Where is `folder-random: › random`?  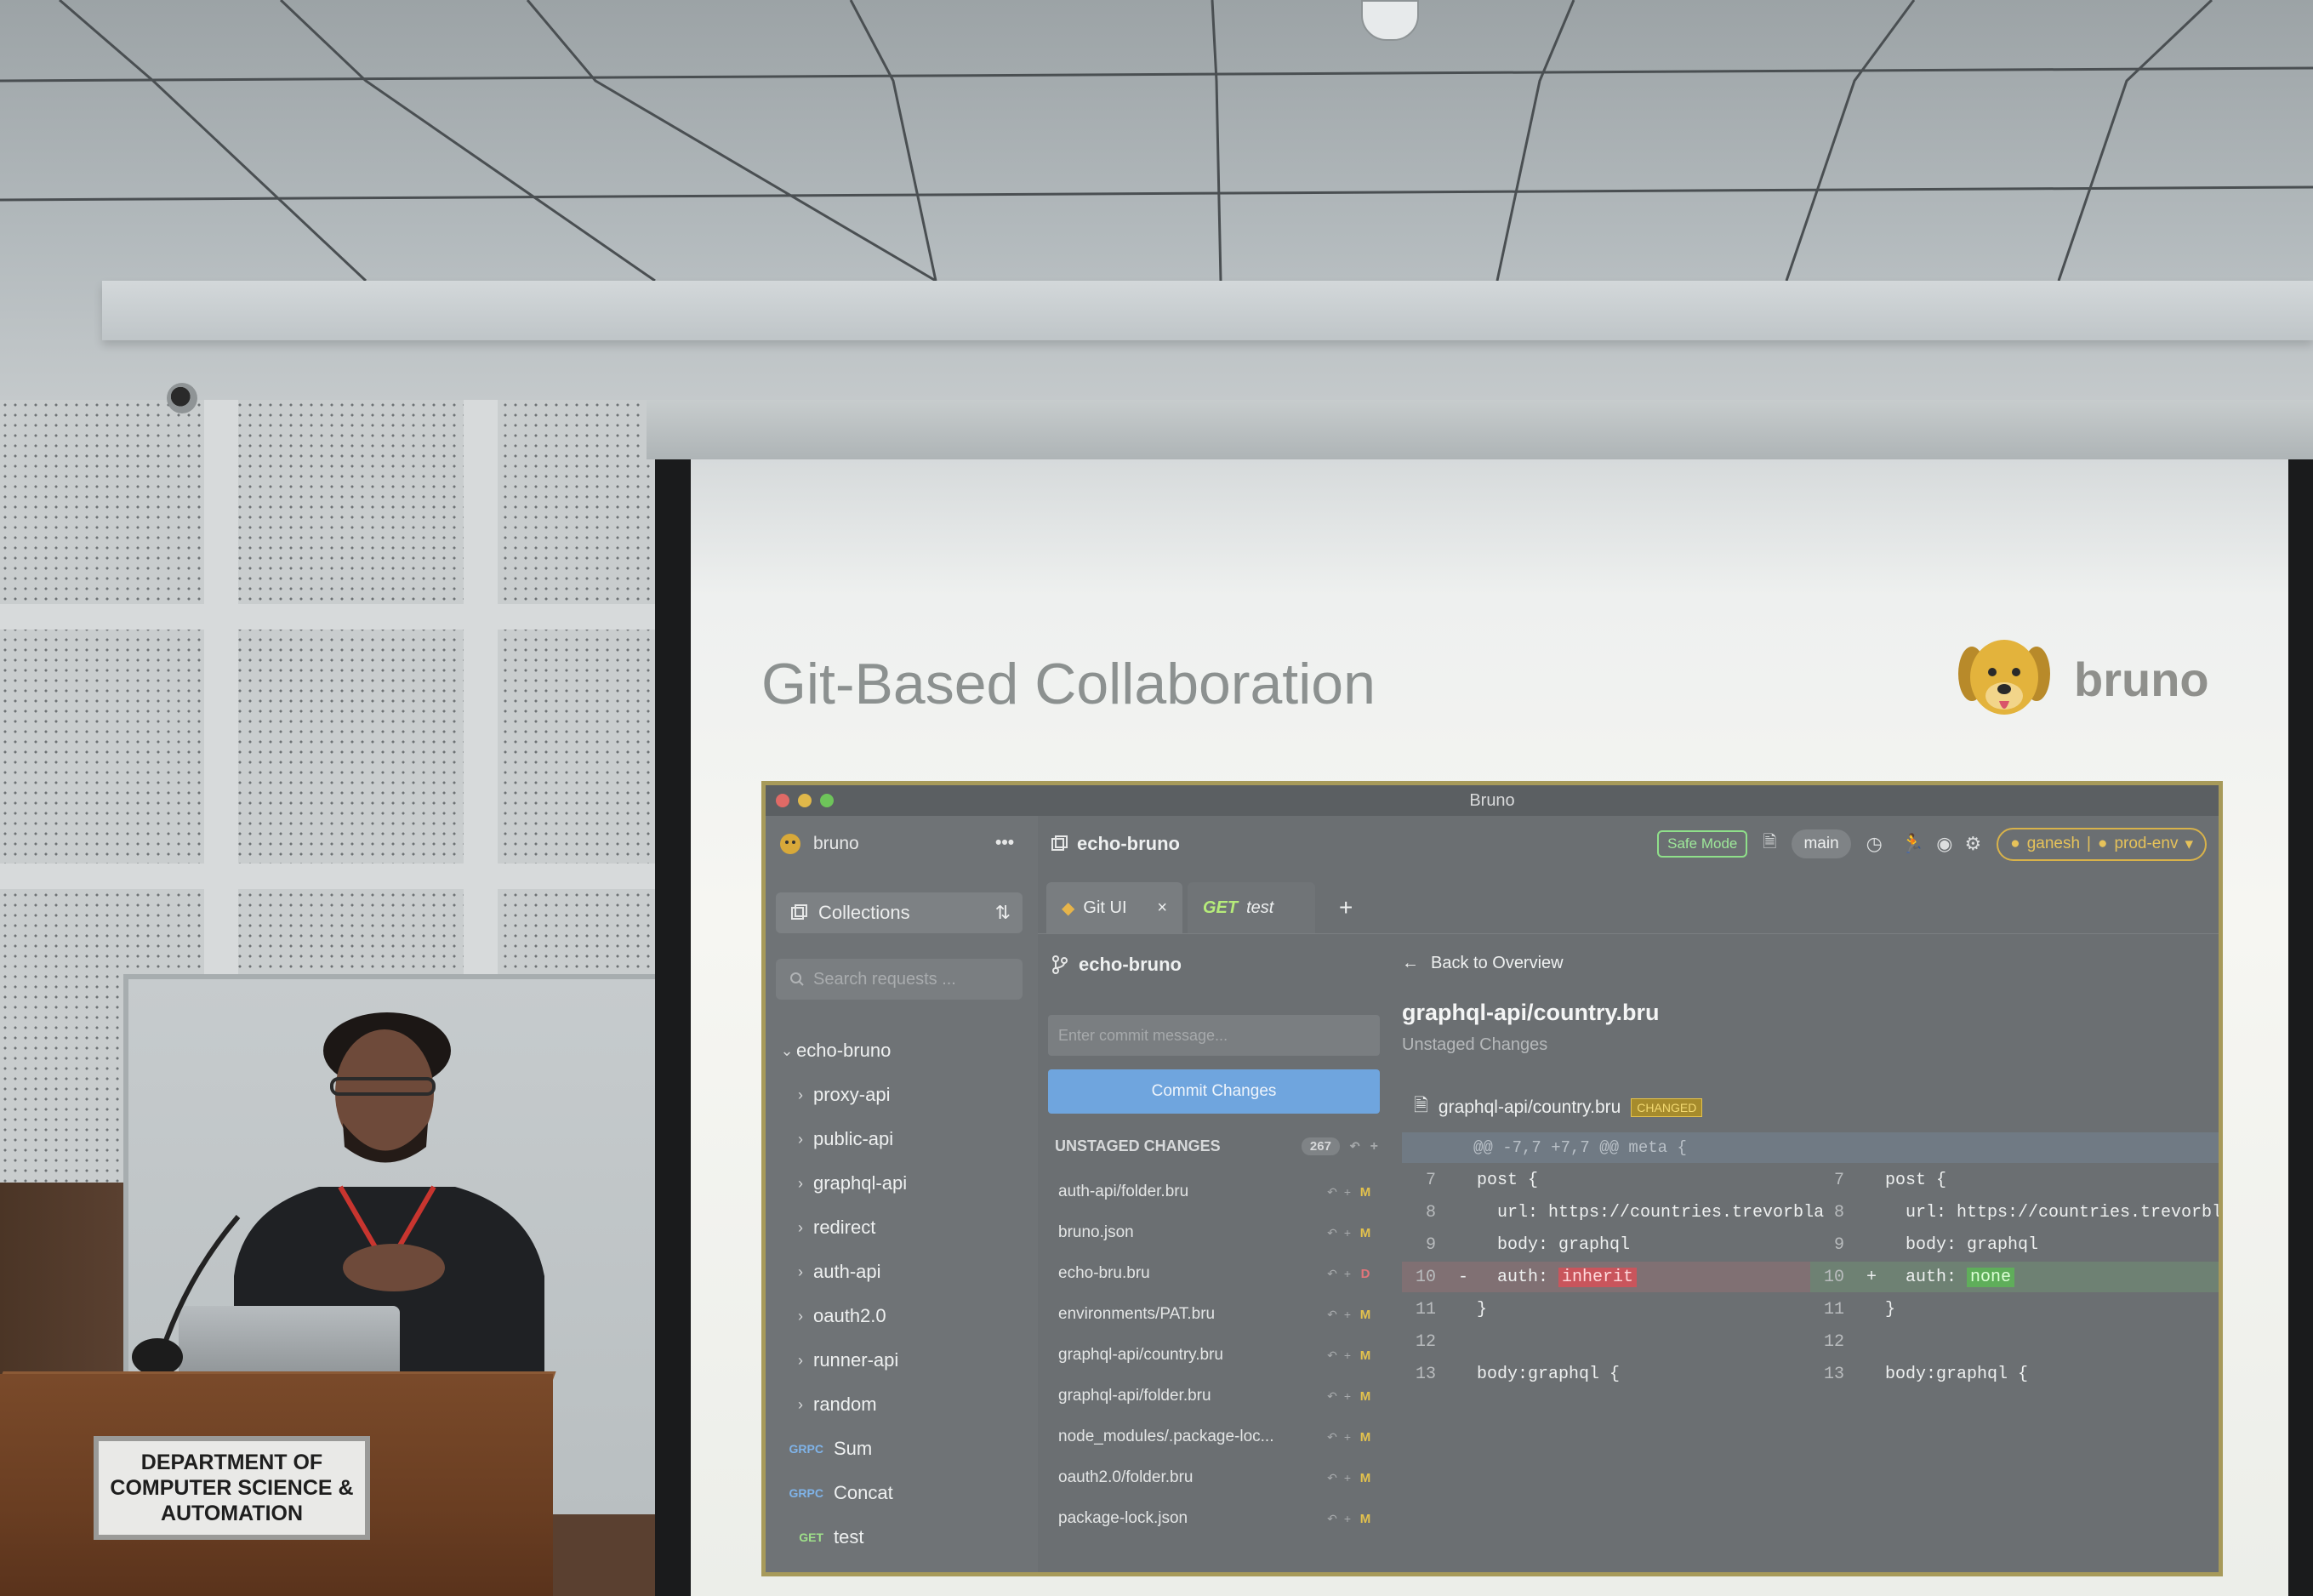
folder-random: › random is located at coordinates (906, 1404).